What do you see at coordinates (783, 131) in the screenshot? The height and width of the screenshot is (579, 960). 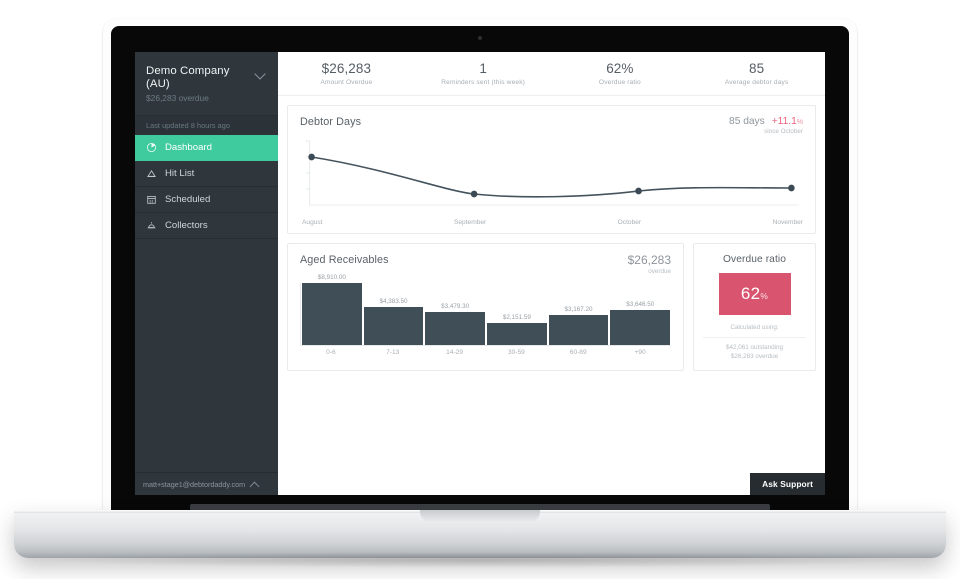 I see `debtor-days-since: since October` at bounding box center [783, 131].